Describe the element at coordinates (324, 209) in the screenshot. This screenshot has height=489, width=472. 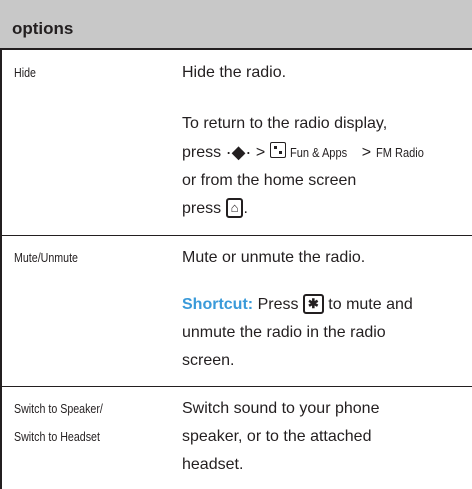
I see `hide-return-line4: press ⌂.` at that location.